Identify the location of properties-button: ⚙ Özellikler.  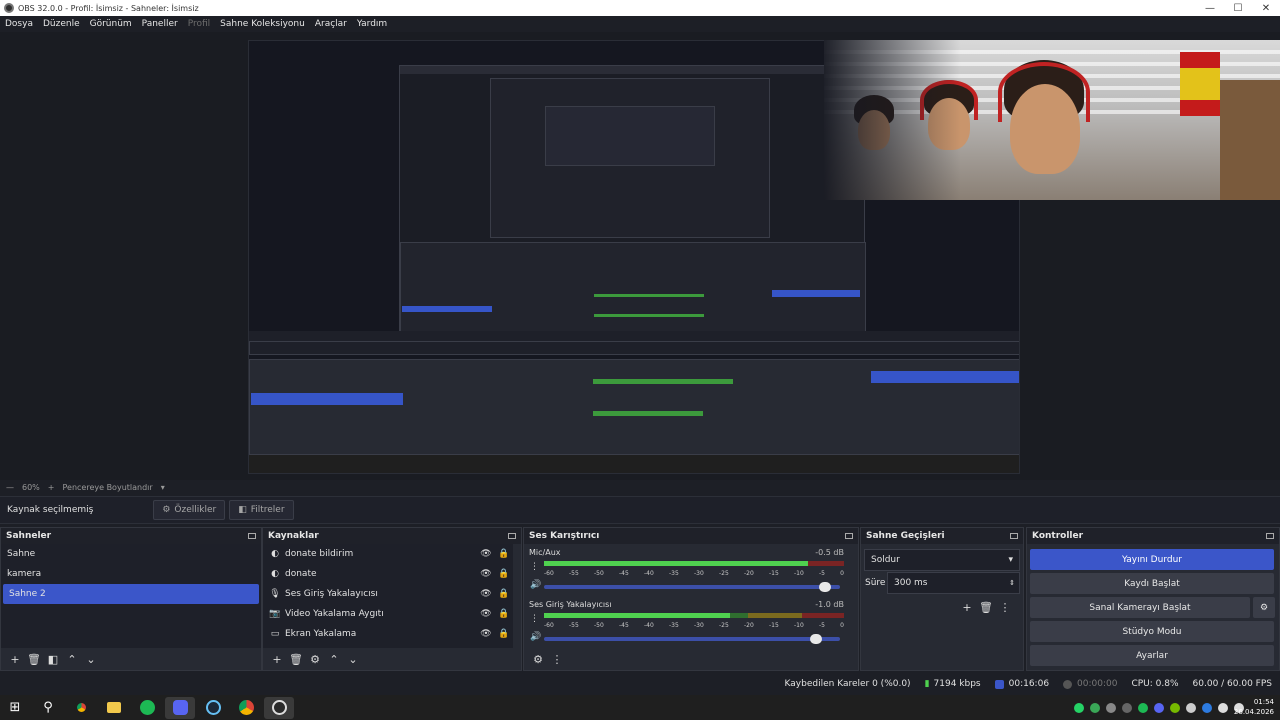
(189, 510).